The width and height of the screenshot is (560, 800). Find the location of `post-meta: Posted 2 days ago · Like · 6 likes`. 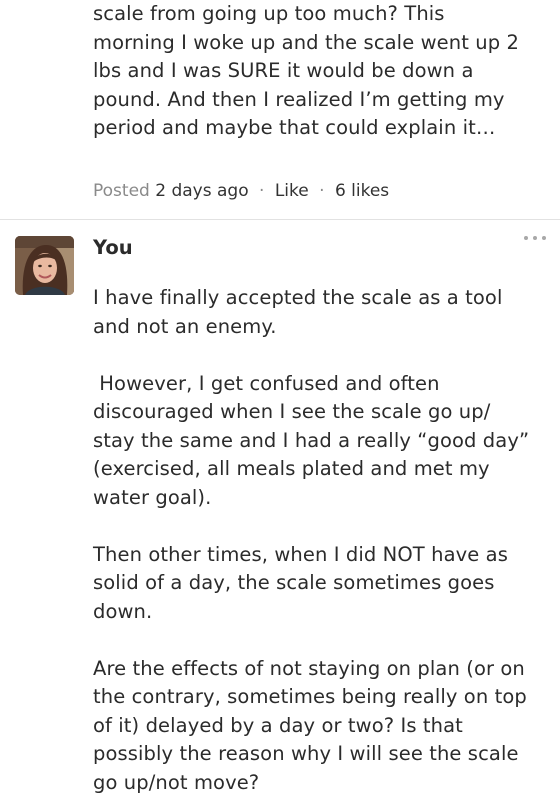

post-meta: Posted 2 days ago · Like · 6 likes is located at coordinates (241, 191).